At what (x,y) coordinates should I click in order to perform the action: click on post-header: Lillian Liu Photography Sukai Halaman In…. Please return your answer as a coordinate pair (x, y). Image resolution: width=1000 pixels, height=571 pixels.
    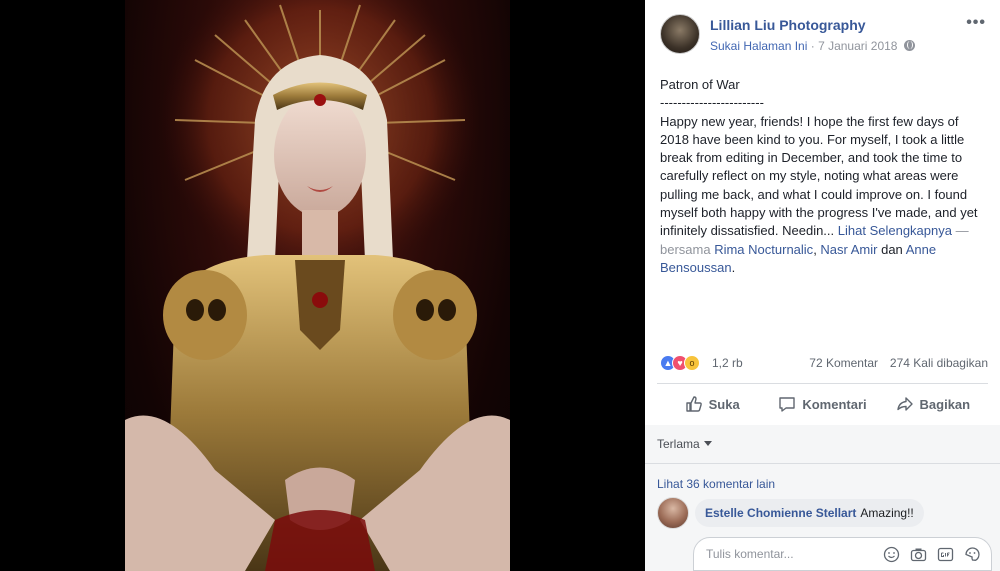
    Looking at the image, I should click on (824, 36).